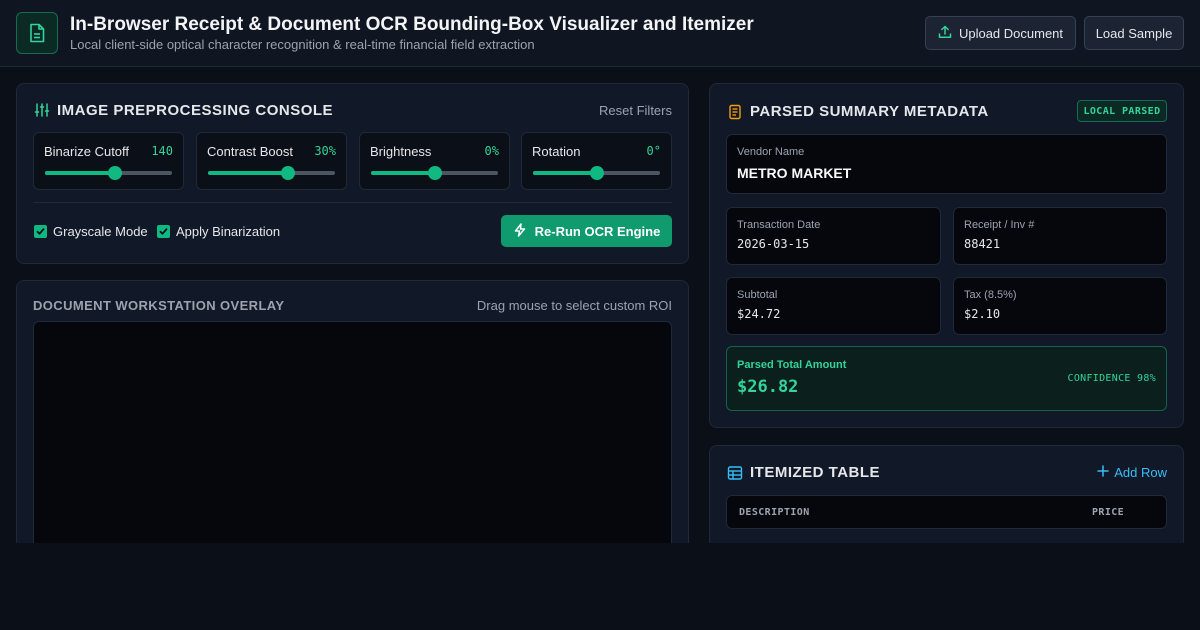 Image resolution: width=1200 pixels, height=630 pixels. Describe the element at coordinates (635, 110) in the screenshot. I see `reset-filters-button: Reset Filters` at that location.